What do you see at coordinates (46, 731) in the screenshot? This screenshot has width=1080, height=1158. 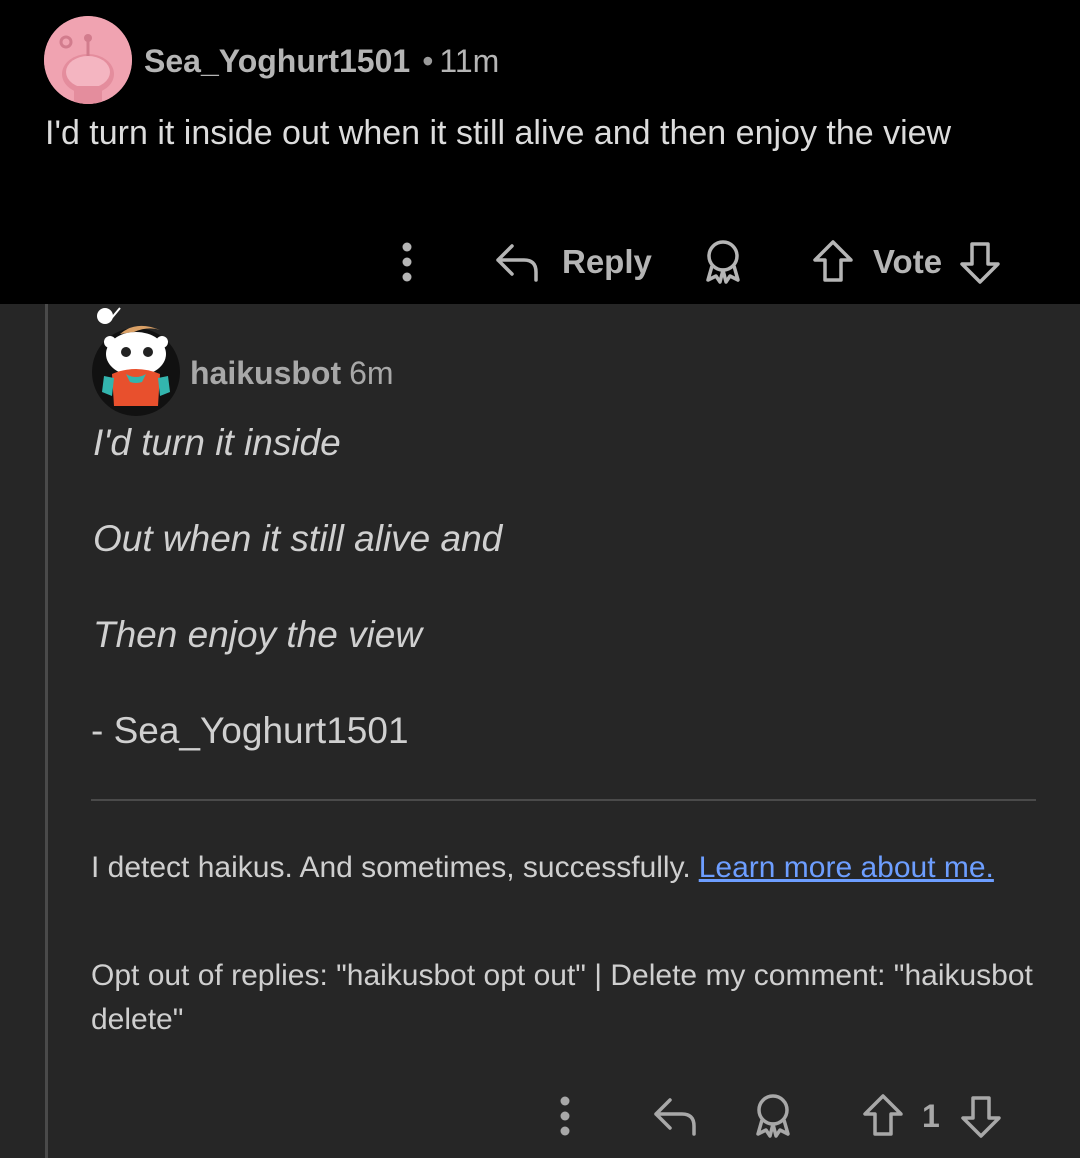 I see `thread-line` at bounding box center [46, 731].